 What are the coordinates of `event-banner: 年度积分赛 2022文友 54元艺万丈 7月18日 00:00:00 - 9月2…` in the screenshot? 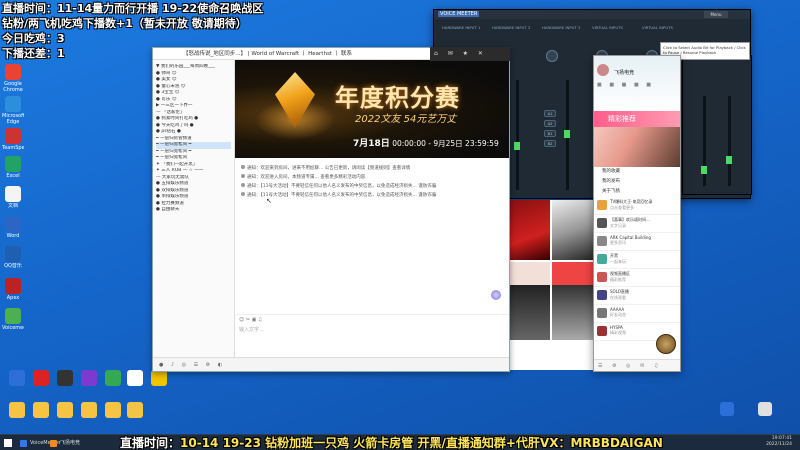 It's located at (372, 109).